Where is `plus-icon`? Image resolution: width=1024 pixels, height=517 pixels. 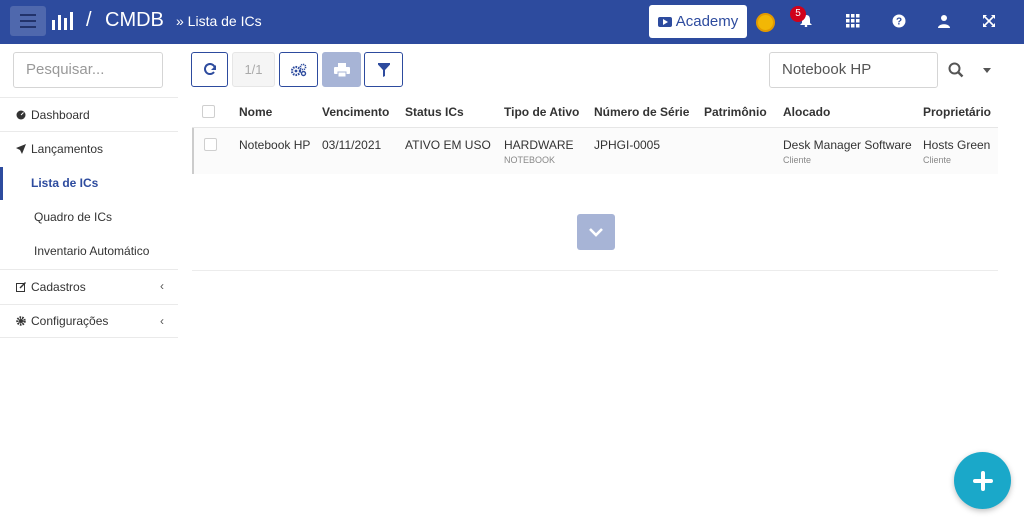
plus-icon is located at coordinates (982, 480).